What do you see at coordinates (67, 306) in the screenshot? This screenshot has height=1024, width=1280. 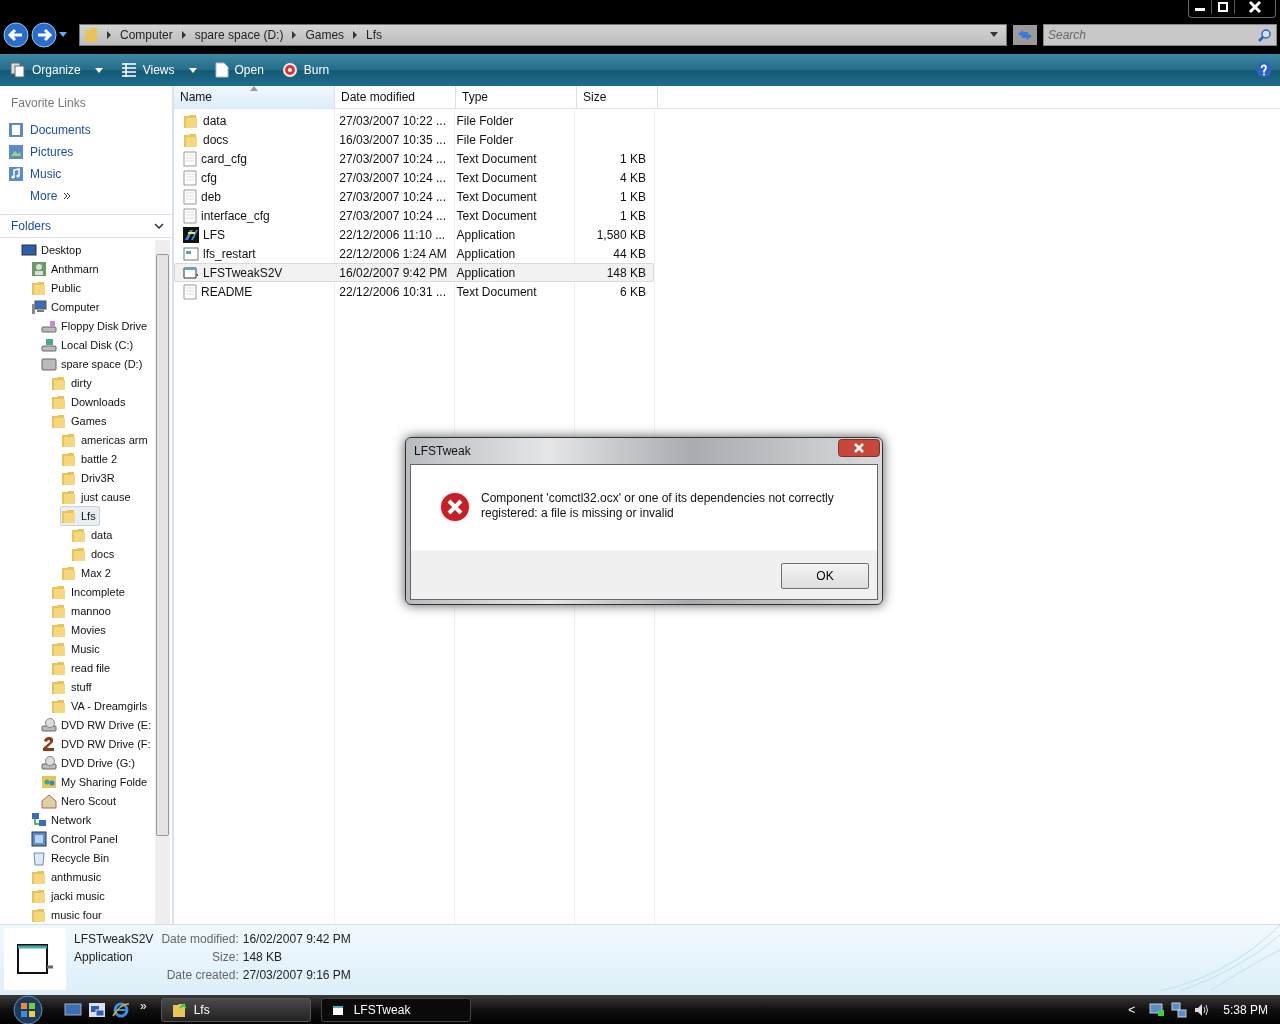 I see `tree-item: Computer` at bounding box center [67, 306].